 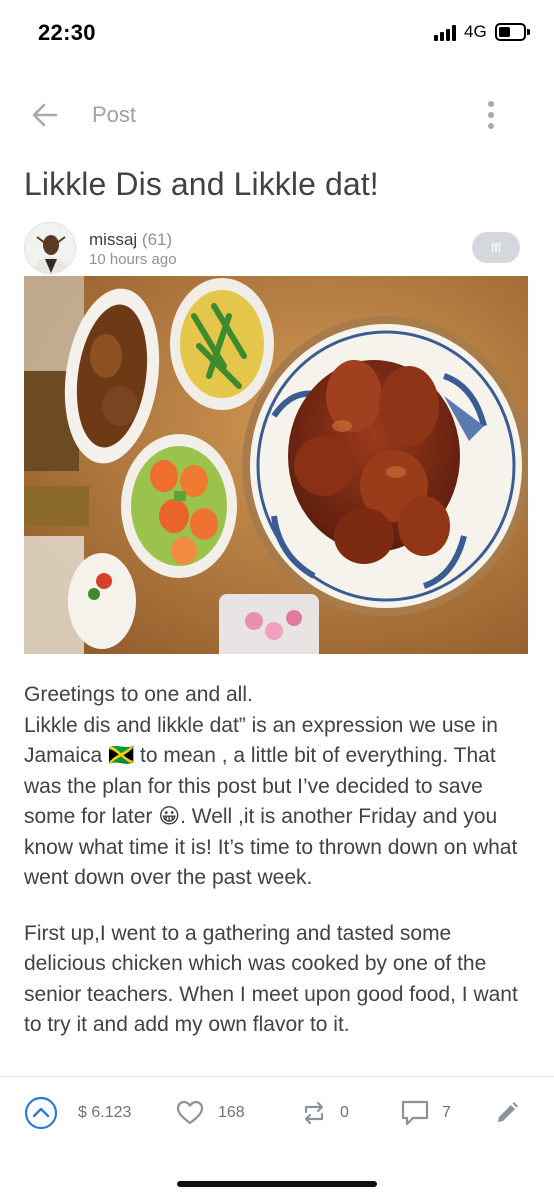 What do you see at coordinates (415, 1113) in the screenshot?
I see `comment-icon` at bounding box center [415, 1113].